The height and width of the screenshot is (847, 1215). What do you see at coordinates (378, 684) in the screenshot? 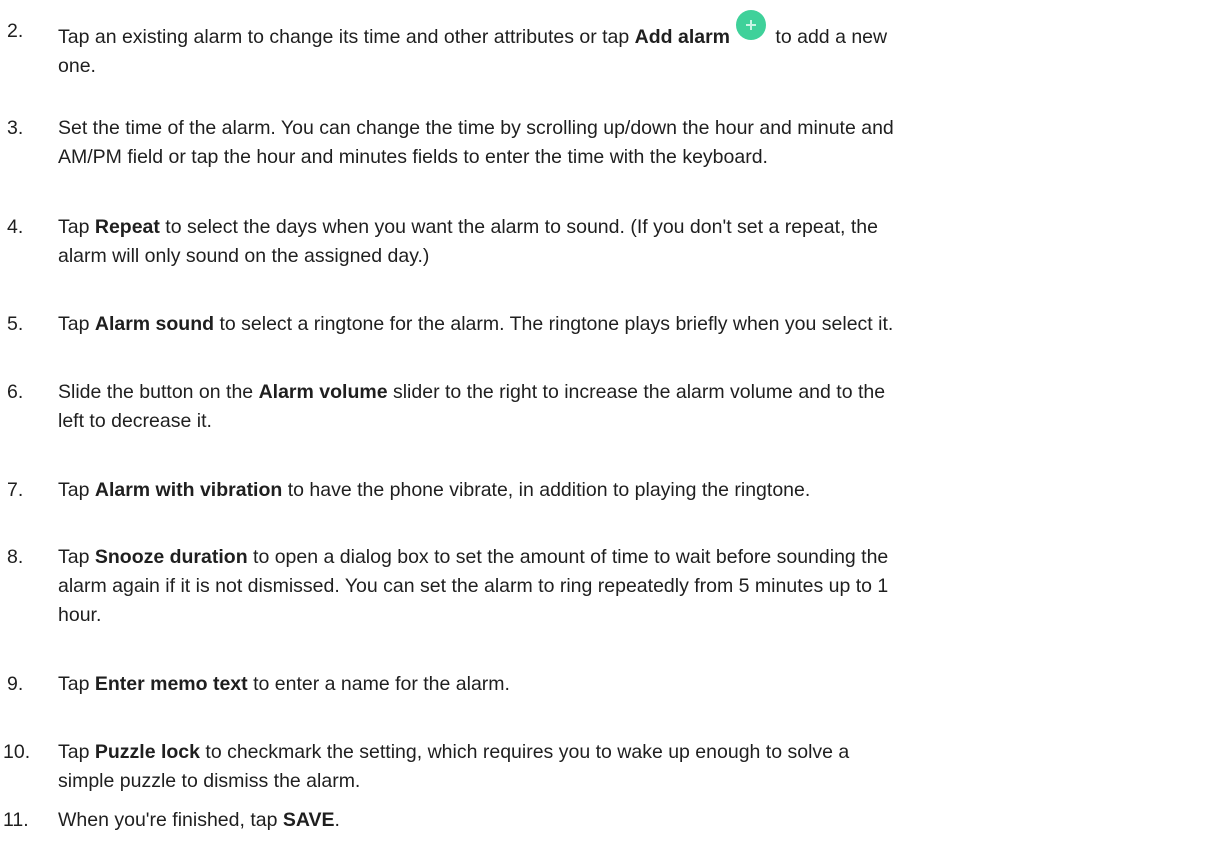
I see `step-text-part: to enter a name for the alarm.` at bounding box center [378, 684].